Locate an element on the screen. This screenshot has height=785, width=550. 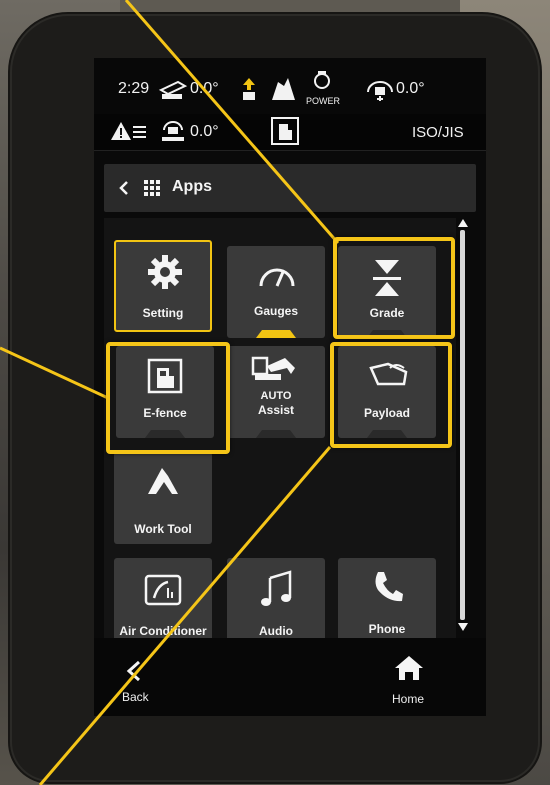
callout-line-efence is located at coordinates (54, 373).